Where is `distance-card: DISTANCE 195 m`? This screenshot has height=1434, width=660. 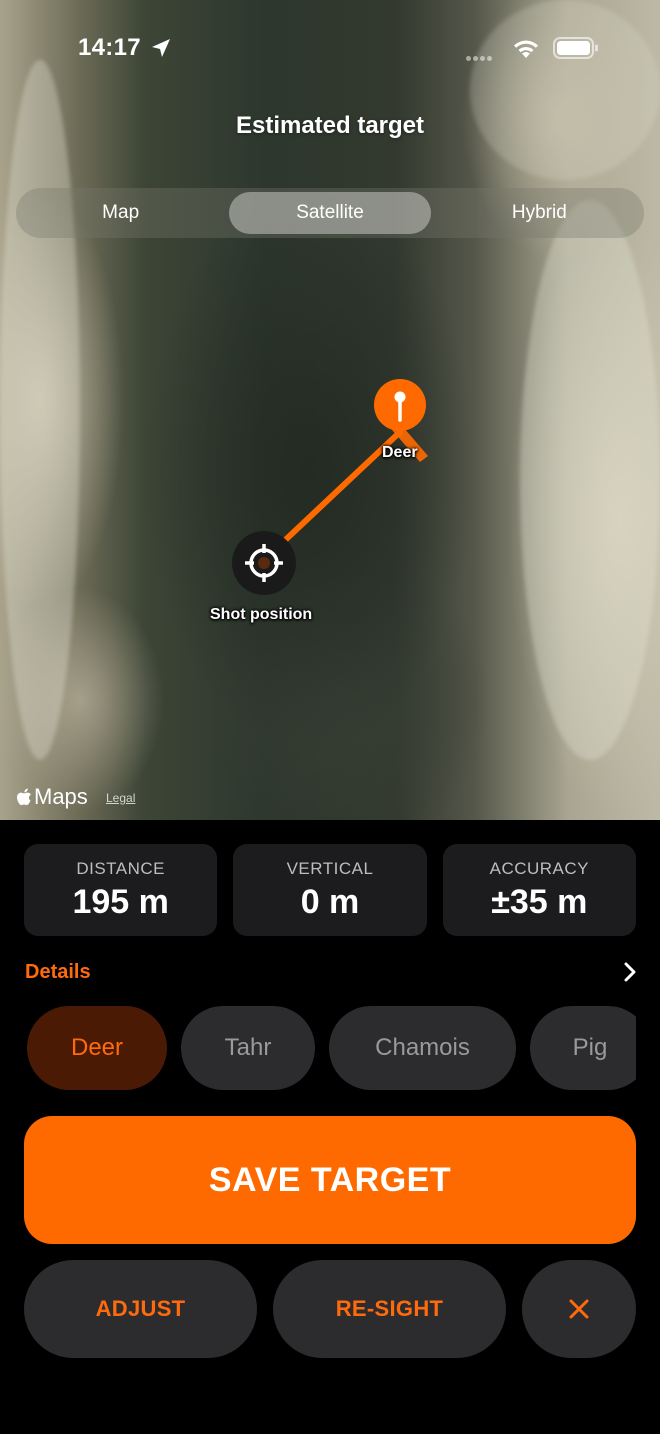 distance-card: DISTANCE 195 m is located at coordinates (121, 890).